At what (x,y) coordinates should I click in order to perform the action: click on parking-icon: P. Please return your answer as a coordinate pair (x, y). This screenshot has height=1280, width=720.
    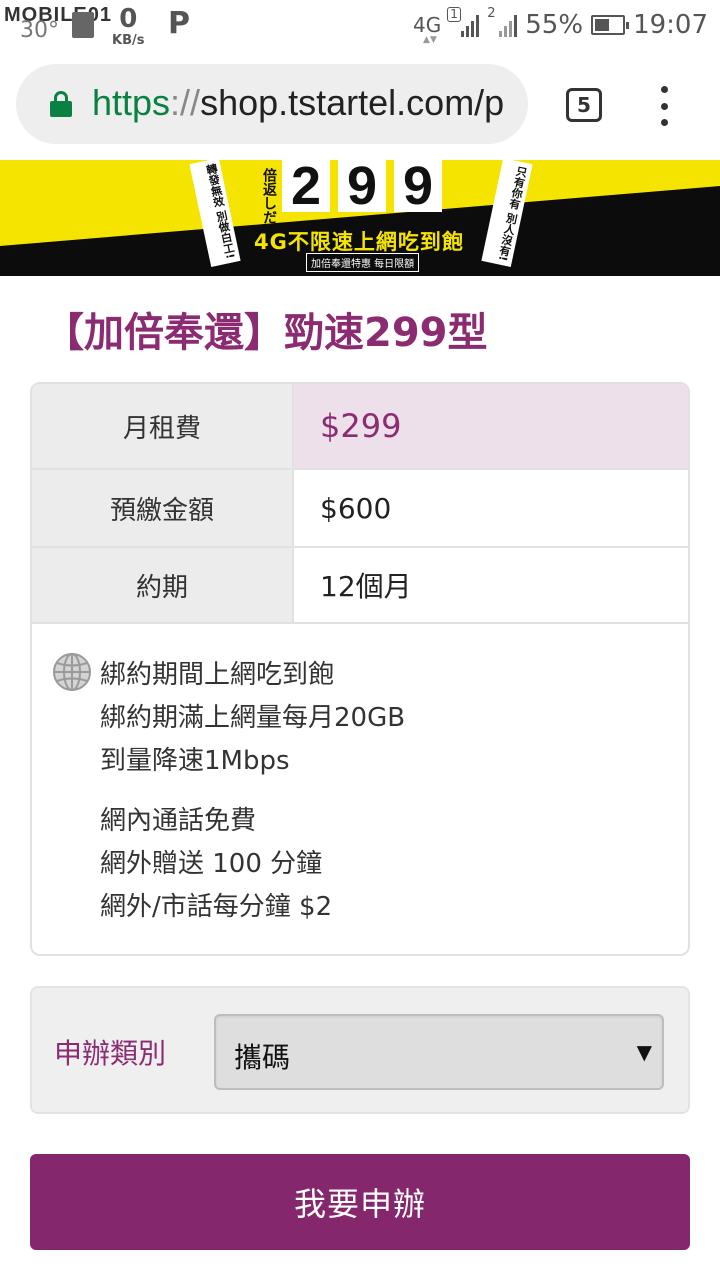
    Looking at the image, I should click on (179, 23).